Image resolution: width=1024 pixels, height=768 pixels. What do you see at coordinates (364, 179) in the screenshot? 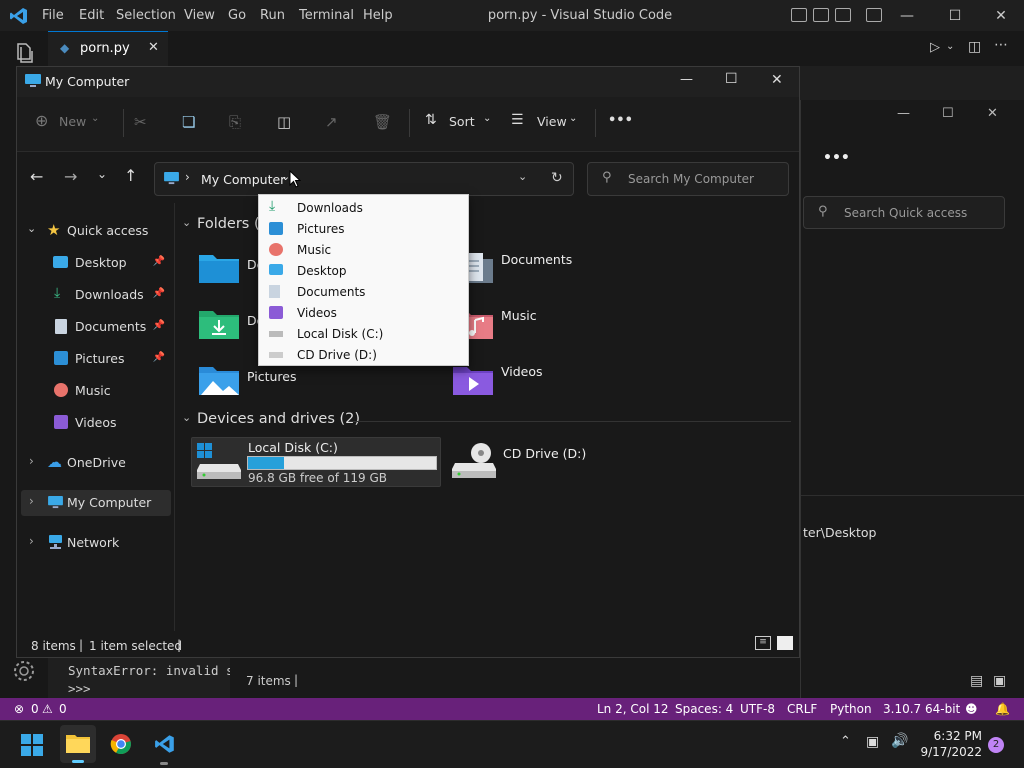
I see `address-bar: › My Computer ⌄ ⌄ ↻` at bounding box center [364, 179].